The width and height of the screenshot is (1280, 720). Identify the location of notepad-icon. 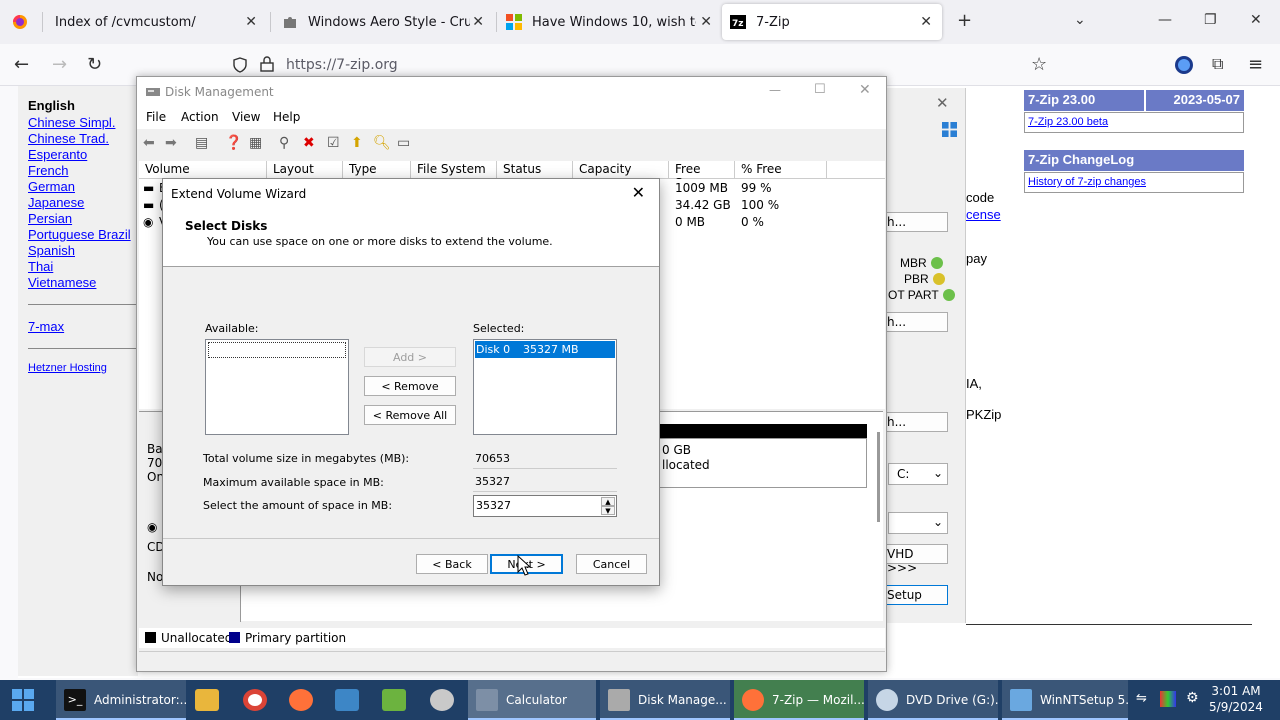
(347, 700).